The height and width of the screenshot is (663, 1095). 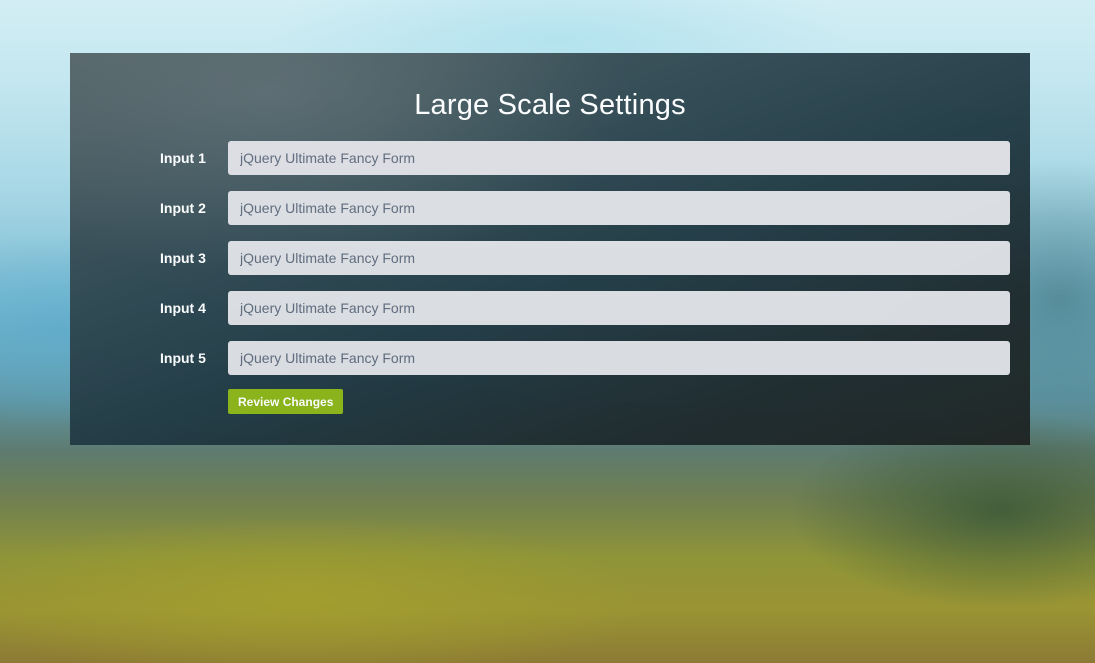 What do you see at coordinates (619, 158) in the screenshot?
I see `input-1-field` at bounding box center [619, 158].